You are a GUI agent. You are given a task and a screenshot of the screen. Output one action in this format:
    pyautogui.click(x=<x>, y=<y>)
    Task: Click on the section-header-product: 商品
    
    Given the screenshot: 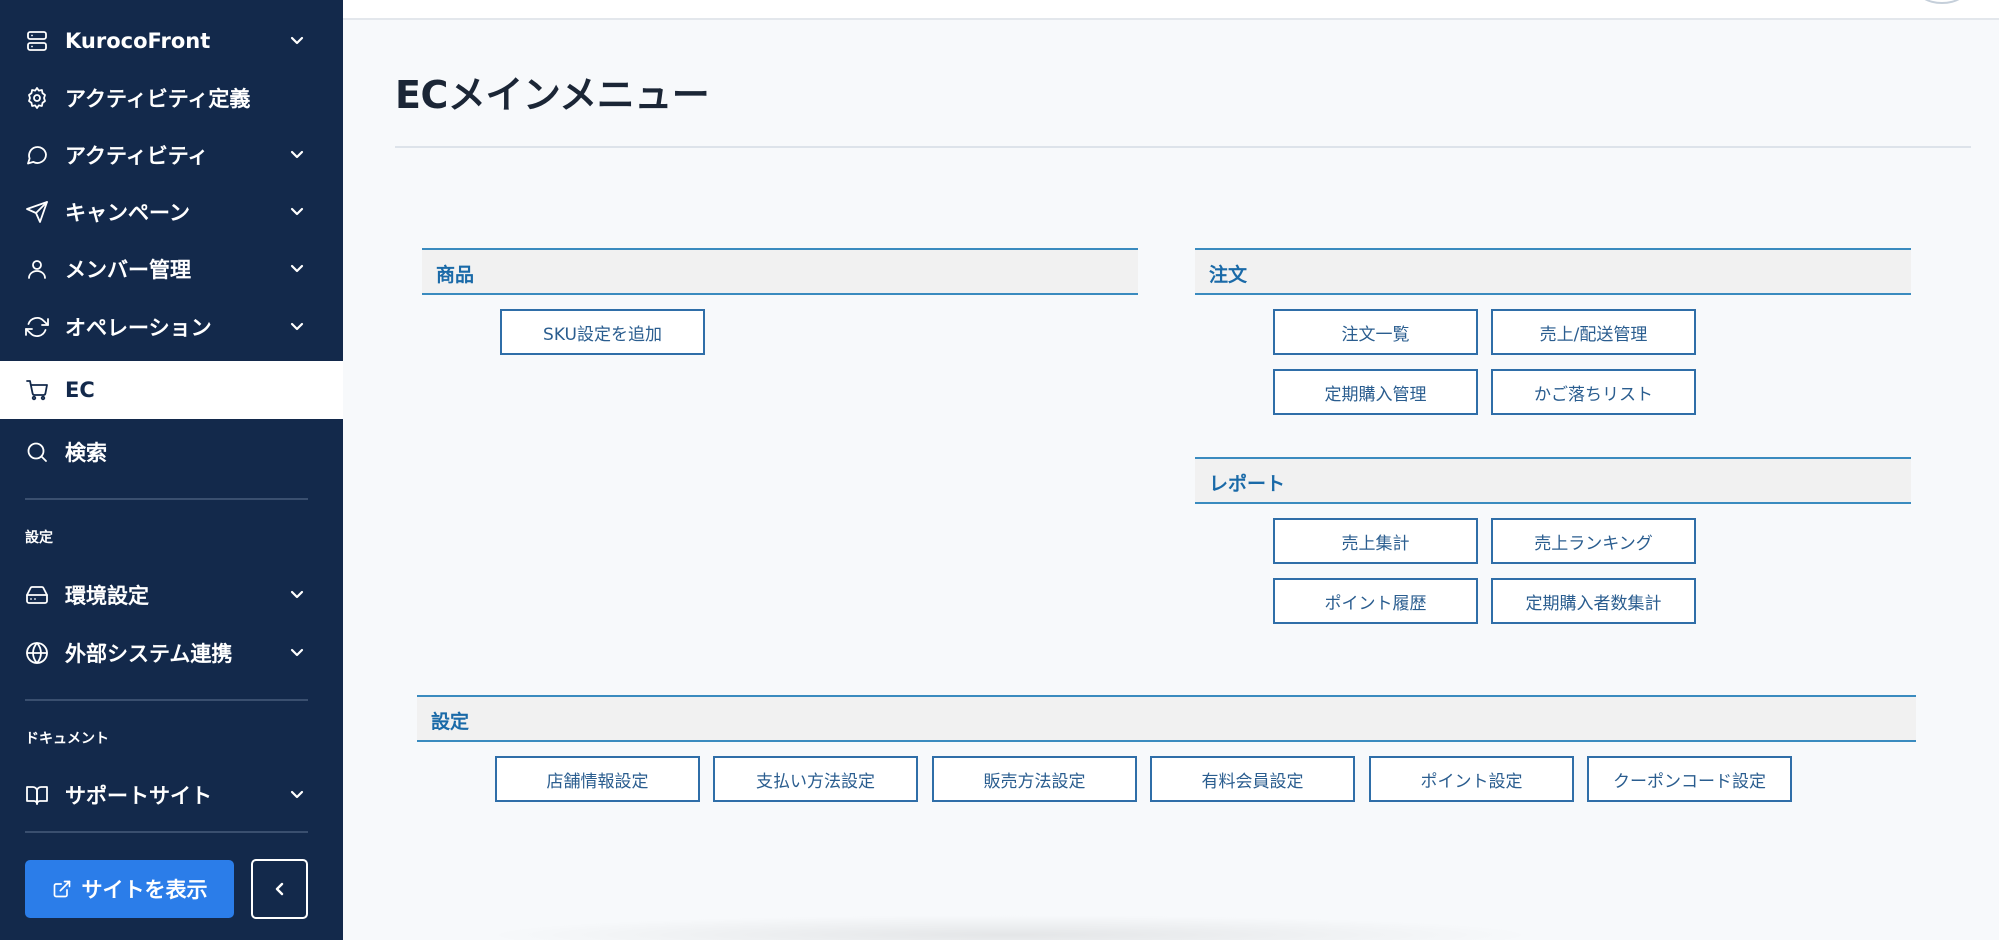 What is the action you would take?
    pyautogui.click(x=780, y=271)
    